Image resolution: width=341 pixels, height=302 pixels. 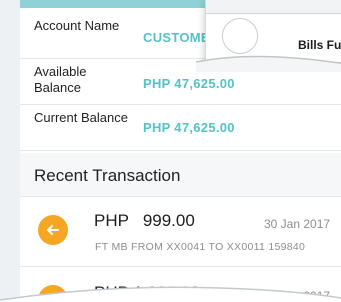 I want to click on current-balance-row: Current Balance PHP 47,625.00, so click(x=180, y=128).